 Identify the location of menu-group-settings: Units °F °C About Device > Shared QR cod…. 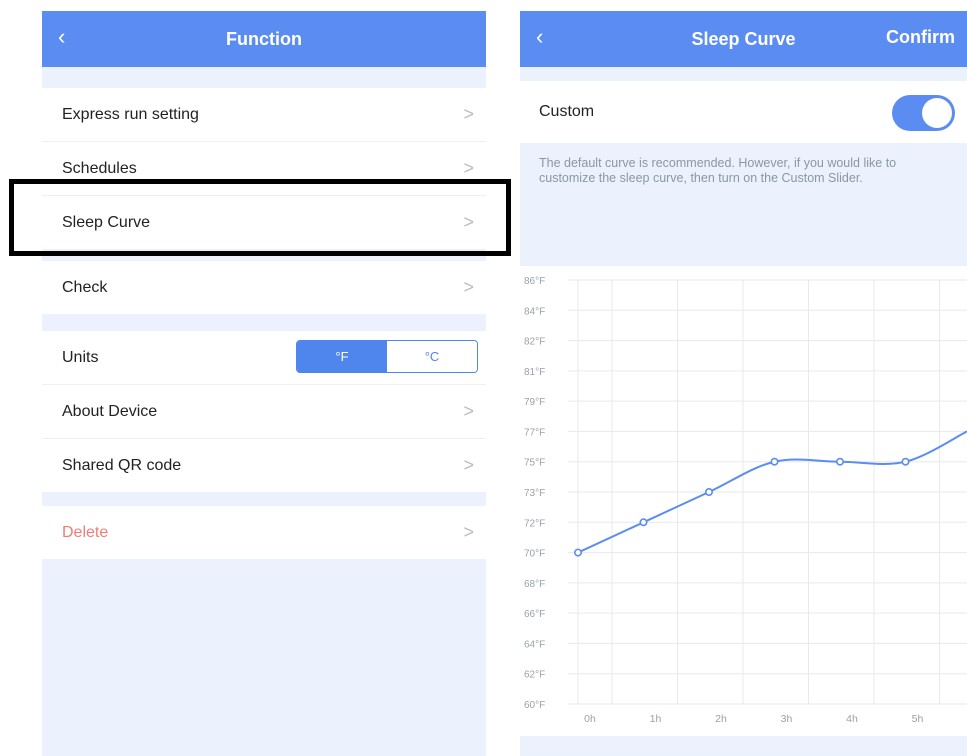
(264, 411).